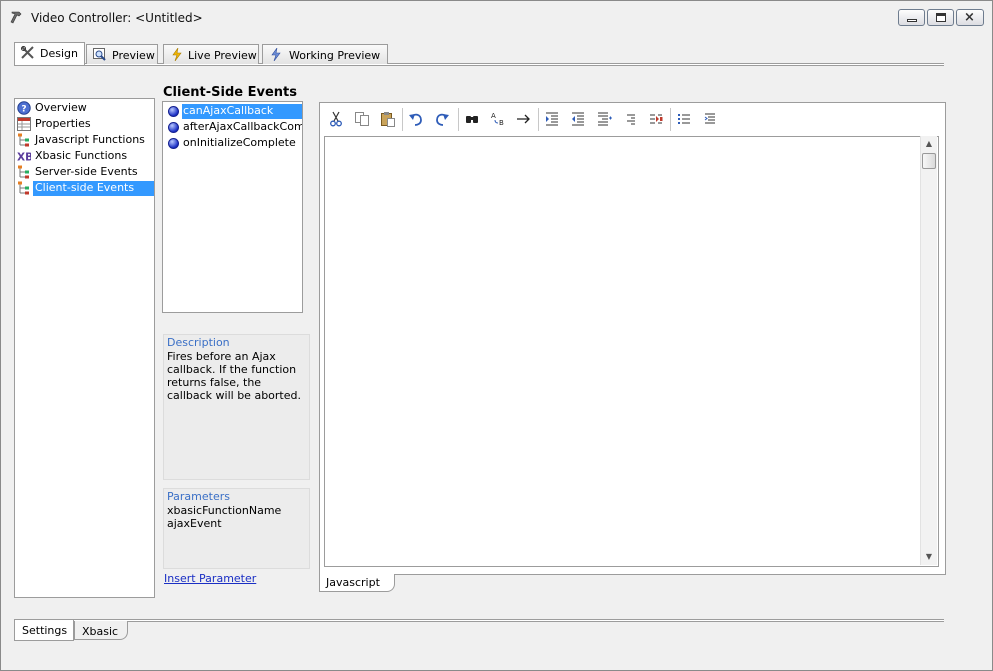 This screenshot has height=671, width=993. I want to click on window-title: Video Controller: <Untitled>, so click(117, 18).